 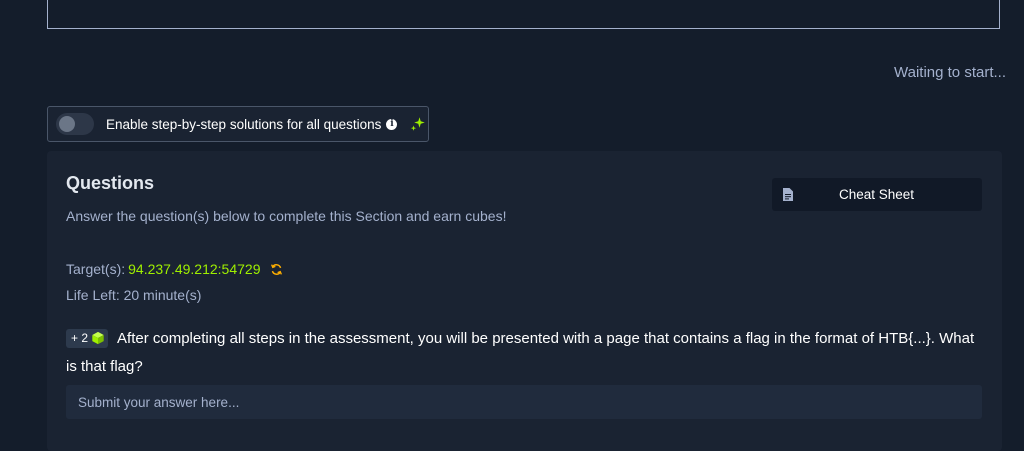 What do you see at coordinates (67, 124) in the screenshot?
I see `switch-knob` at bounding box center [67, 124].